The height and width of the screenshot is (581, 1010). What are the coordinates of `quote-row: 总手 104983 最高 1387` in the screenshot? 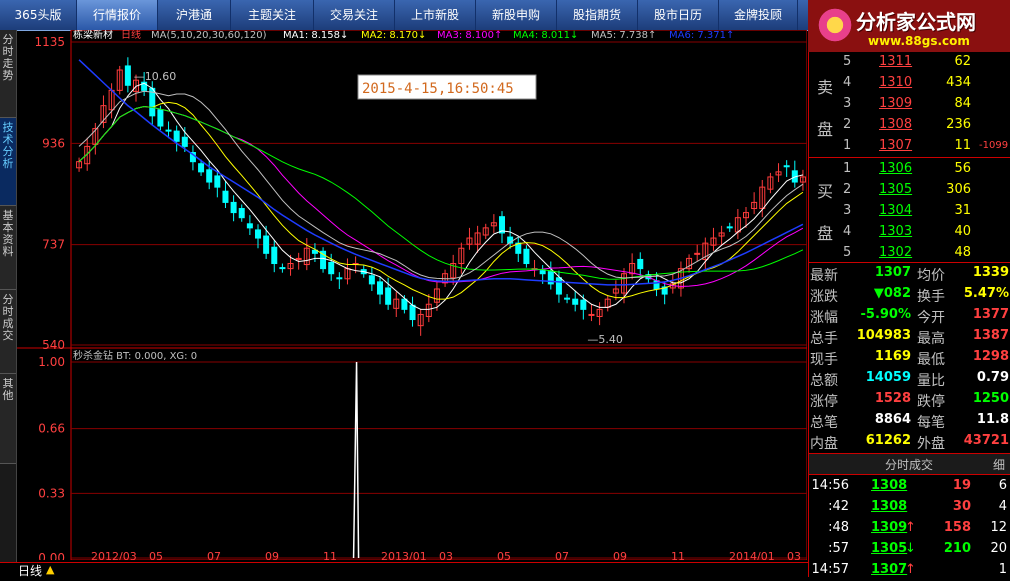 It's located at (909, 336).